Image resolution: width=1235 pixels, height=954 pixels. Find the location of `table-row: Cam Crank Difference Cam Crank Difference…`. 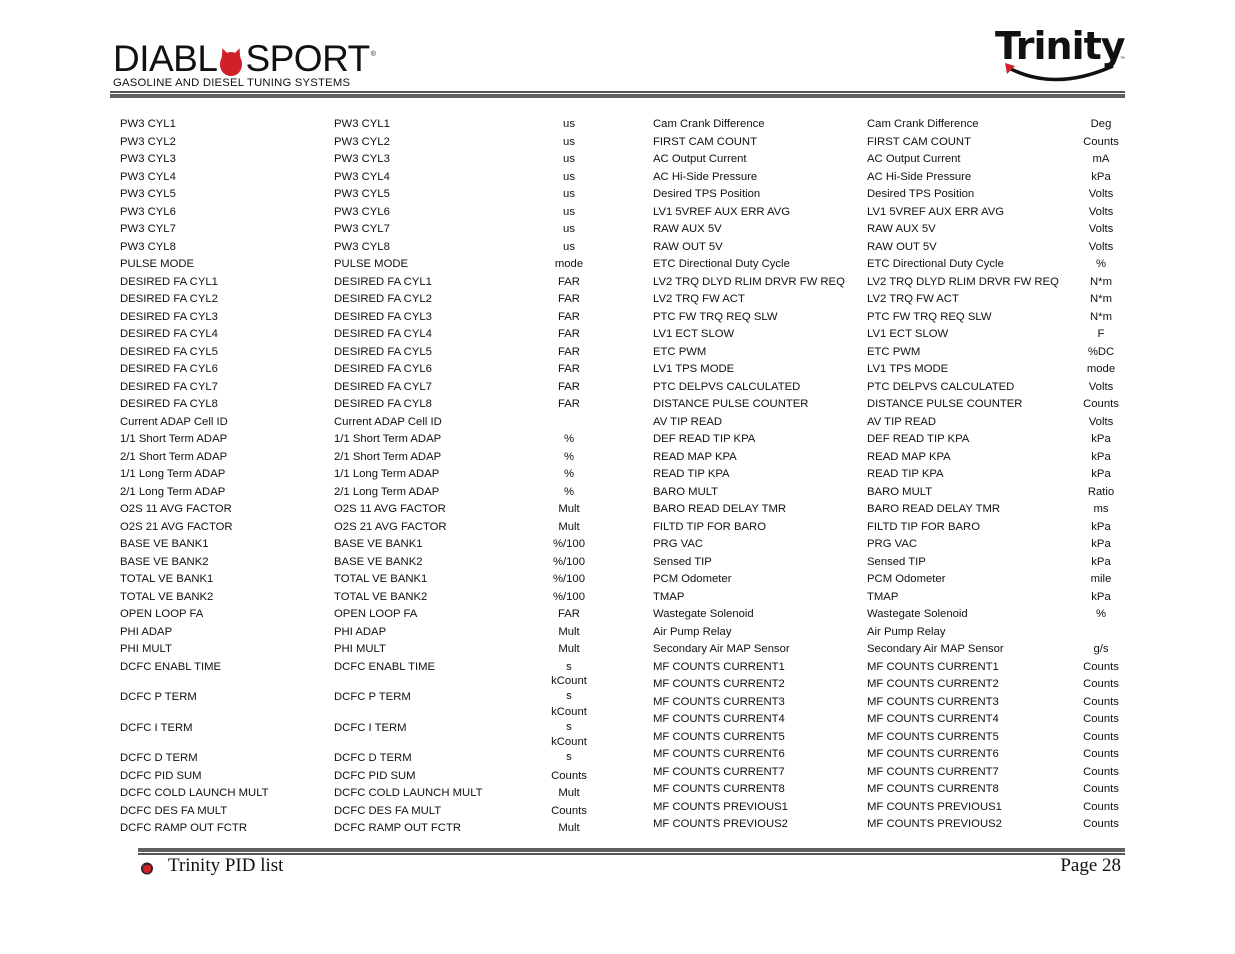

table-row: Cam Crank Difference Cam Crank Difference… is located at coordinates (903, 125).